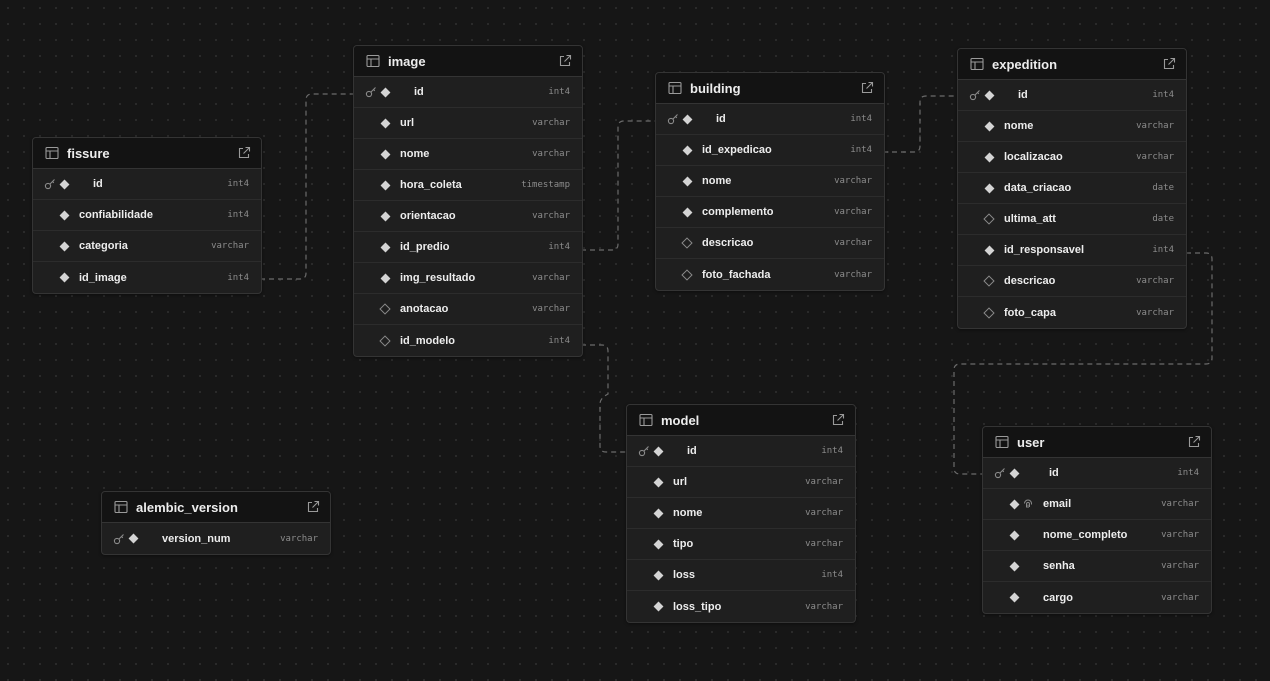 This screenshot has height=681, width=1270. Describe the element at coordinates (103, 277) in the screenshot. I see `column-name: id_image` at that location.